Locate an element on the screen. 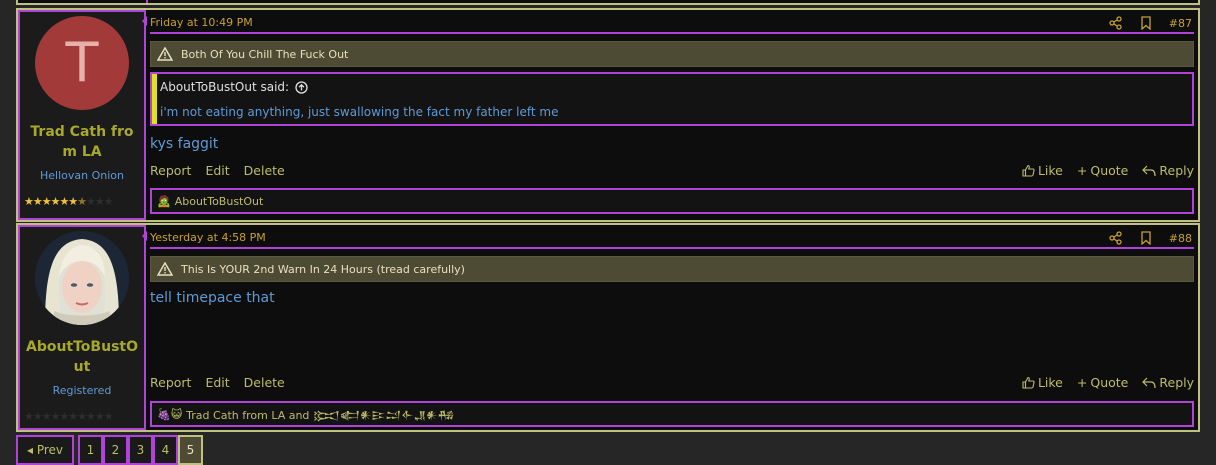 The height and width of the screenshot is (465, 1216). post-number: #87 is located at coordinates (1180, 23).